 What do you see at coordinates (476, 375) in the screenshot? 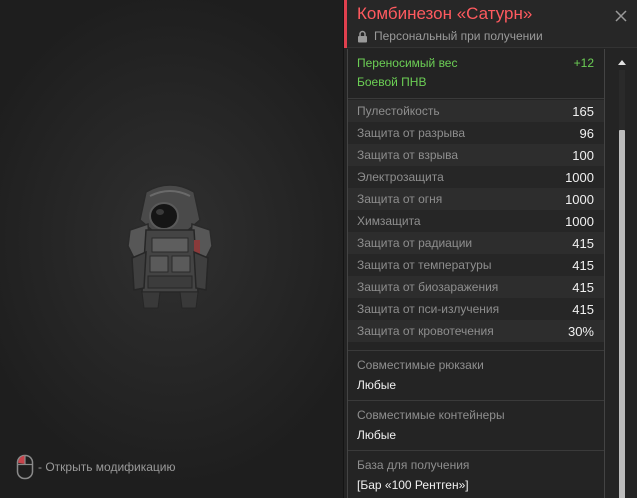
I see `compatible-backpacks: Совместимые рюкзаки Любые` at bounding box center [476, 375].